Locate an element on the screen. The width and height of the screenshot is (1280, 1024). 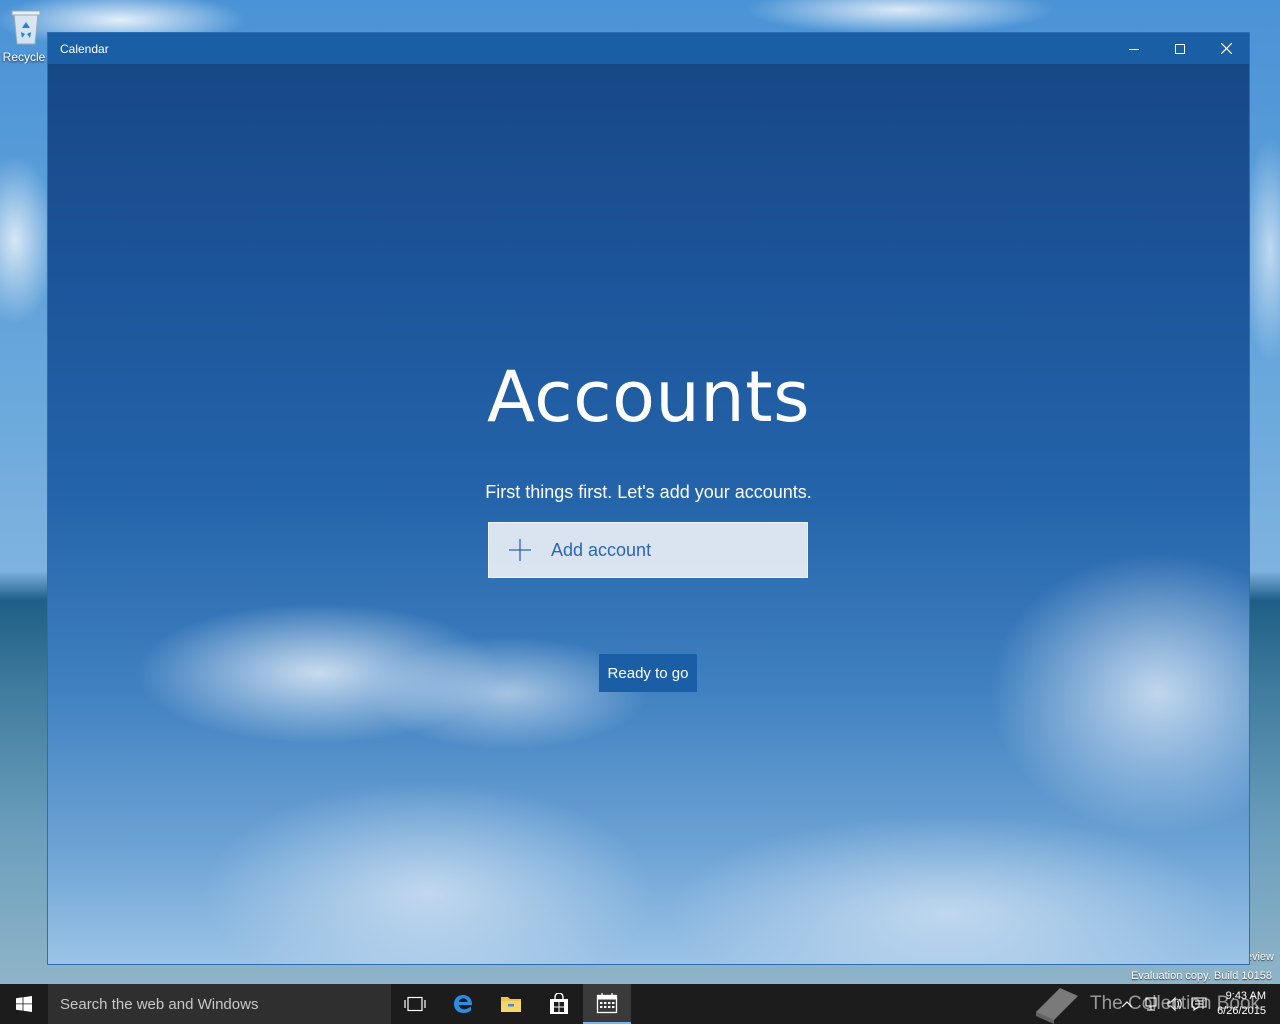
clock: 9:43 AM 6/26/2015 is located at coordinates (1245, 1004).